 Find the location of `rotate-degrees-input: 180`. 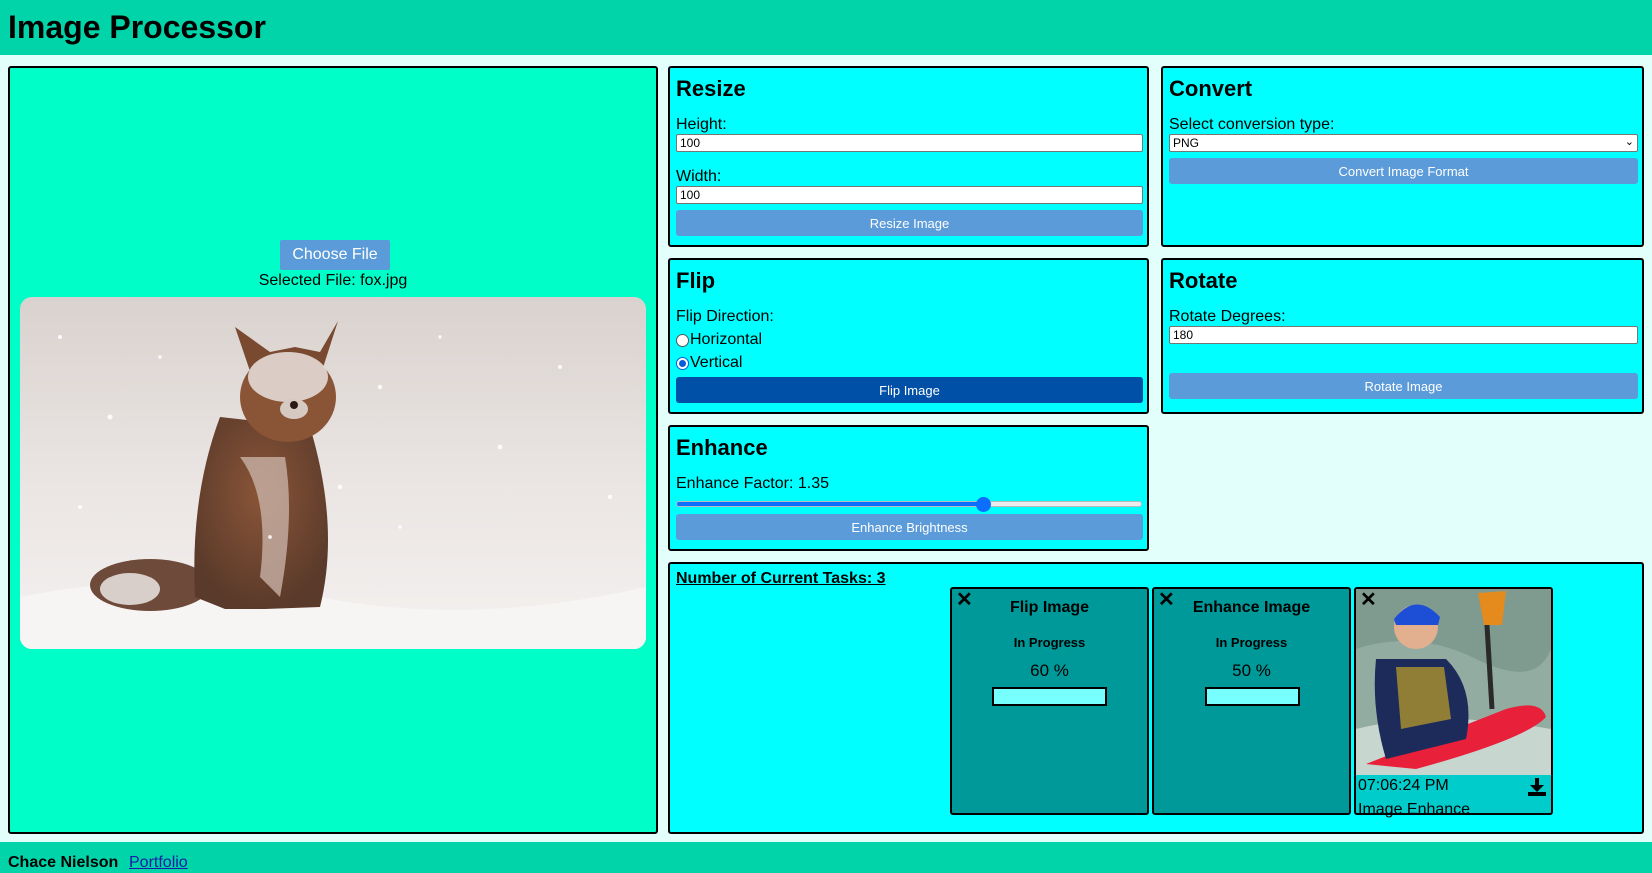

rotate-degrees-input: 180 is located at coordinates (1403, 335).